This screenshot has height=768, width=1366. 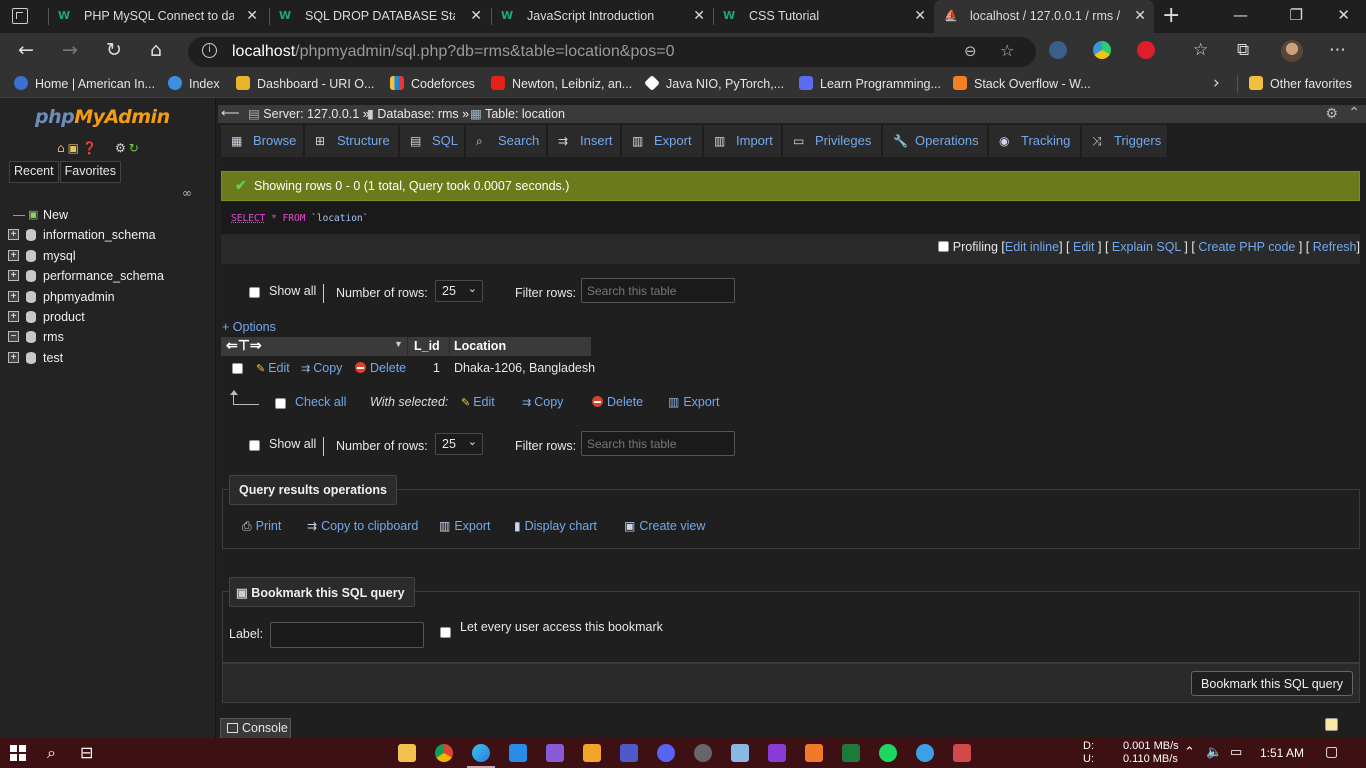 I want to click on create-view-link: ▣ Create view, so click(x=664, y=526).